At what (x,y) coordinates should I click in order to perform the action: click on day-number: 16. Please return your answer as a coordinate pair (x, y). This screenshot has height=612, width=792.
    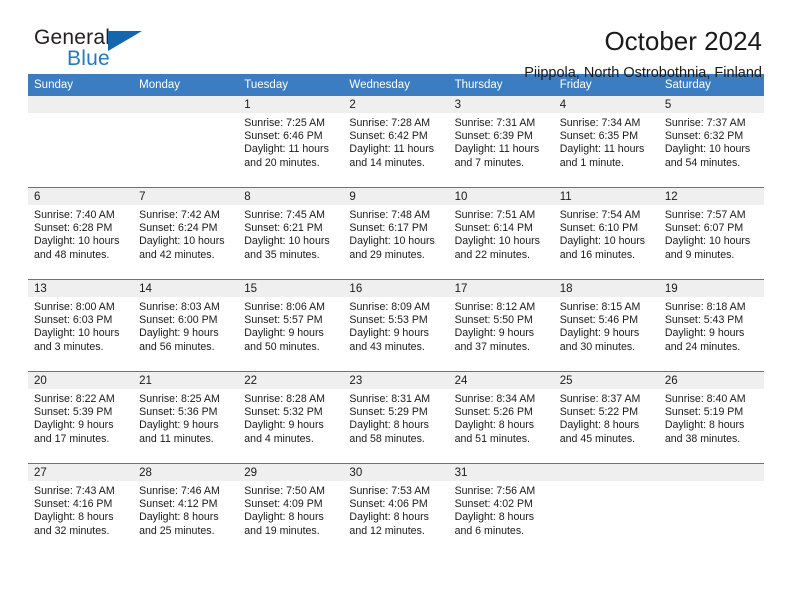
    Looking at the image, I should click on (396, 288).